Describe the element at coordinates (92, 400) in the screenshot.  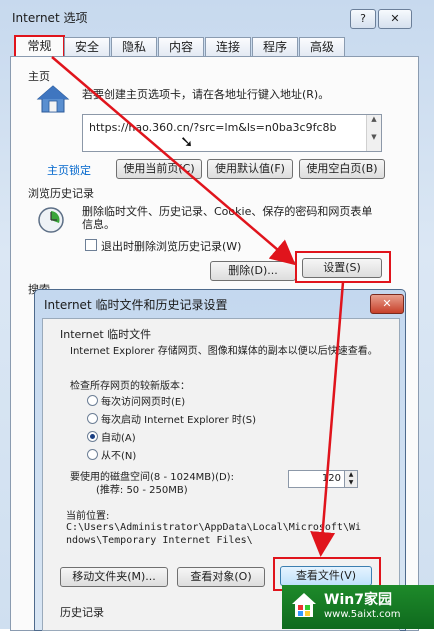
I see `radio-every-visit` at that location.